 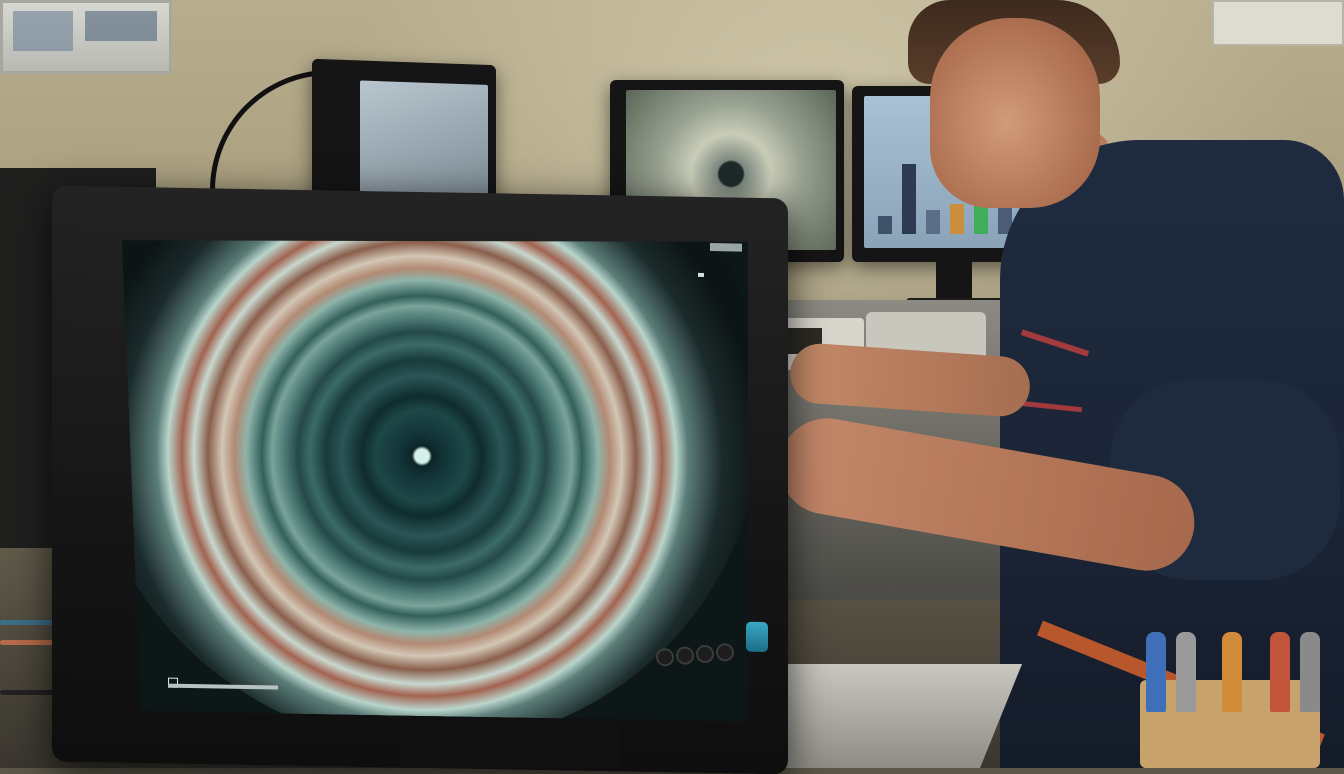 I want to click on osd-marker, so click(x=701, y=275).